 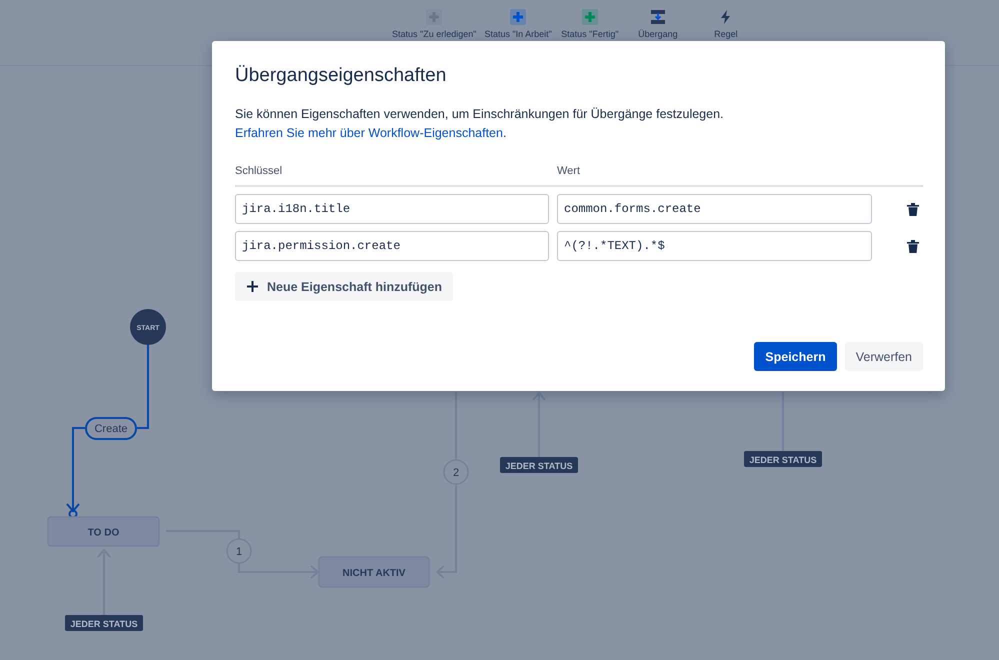 I want to click on learn-more-link: Erfahren Sie mehr über Workflow-Eigenschaften, so click(x=369, y=133).